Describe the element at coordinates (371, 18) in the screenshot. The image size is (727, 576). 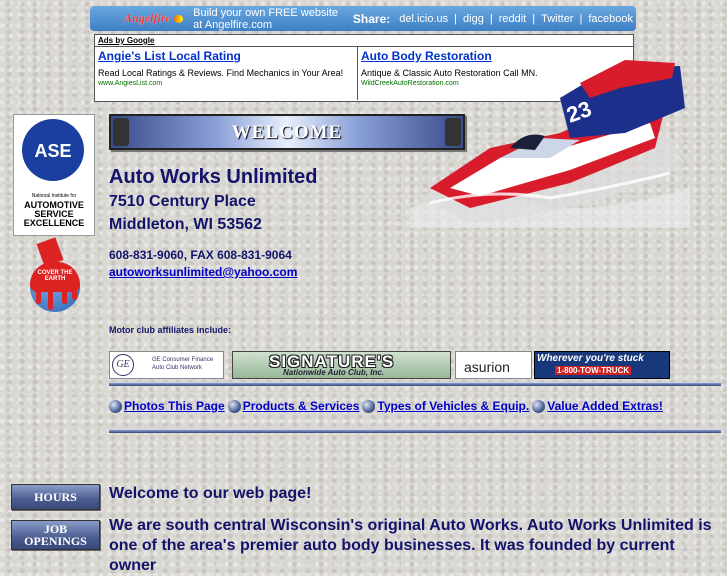
I see `share-label: Share:` at that location.